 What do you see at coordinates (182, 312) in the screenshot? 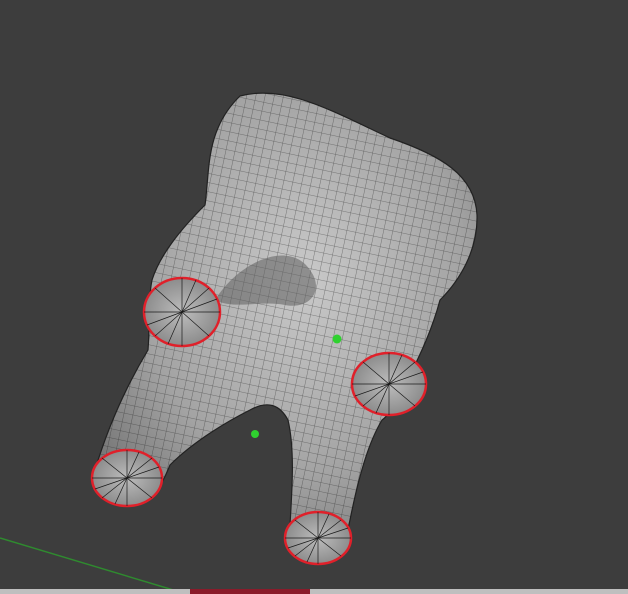
I see `boundary-cap-upper-left` at bounding box center [182, 312].